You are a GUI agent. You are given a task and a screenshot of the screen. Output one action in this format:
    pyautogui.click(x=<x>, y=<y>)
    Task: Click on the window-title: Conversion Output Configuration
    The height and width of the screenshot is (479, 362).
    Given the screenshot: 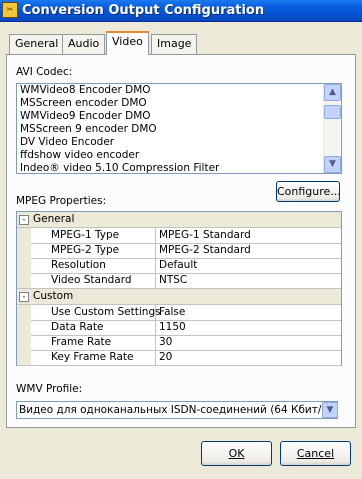 What is the action you would take?
    pyautogui.click(x=143, y=10)
    